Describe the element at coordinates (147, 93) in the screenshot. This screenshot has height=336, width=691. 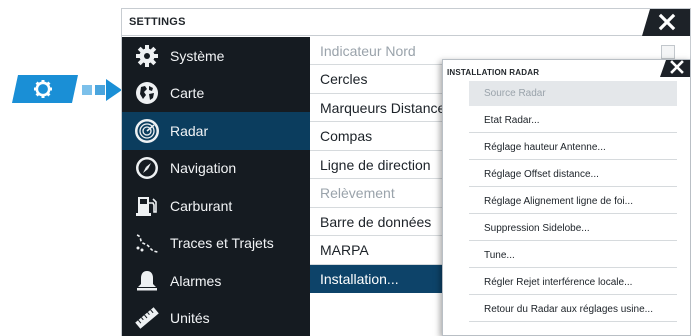
I see `chart-globe-icon` at that location.